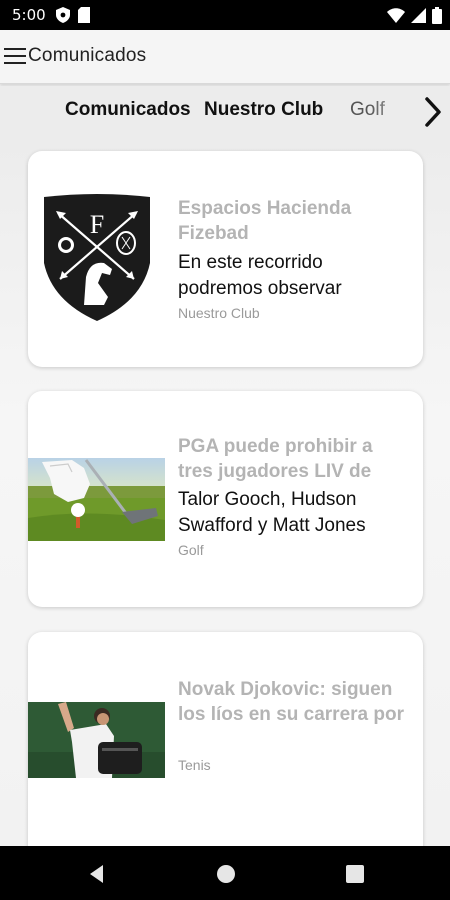 The height and width of the screenshot is (900, 450). I want to click on recents-square-icon, so click(355, 874).